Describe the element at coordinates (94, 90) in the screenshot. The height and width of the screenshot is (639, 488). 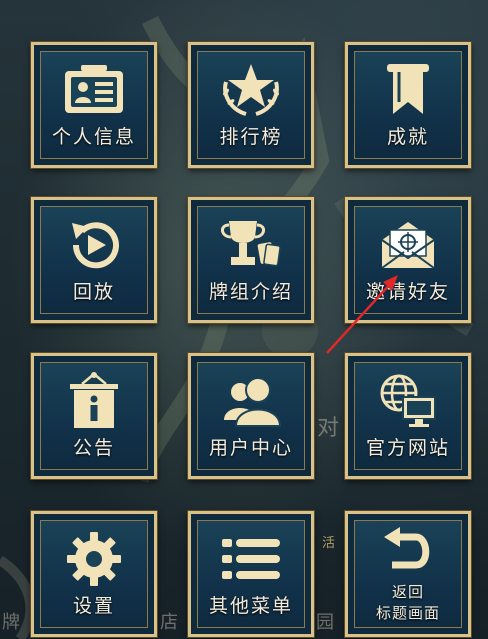
I see `profile-card-icon` at that location.